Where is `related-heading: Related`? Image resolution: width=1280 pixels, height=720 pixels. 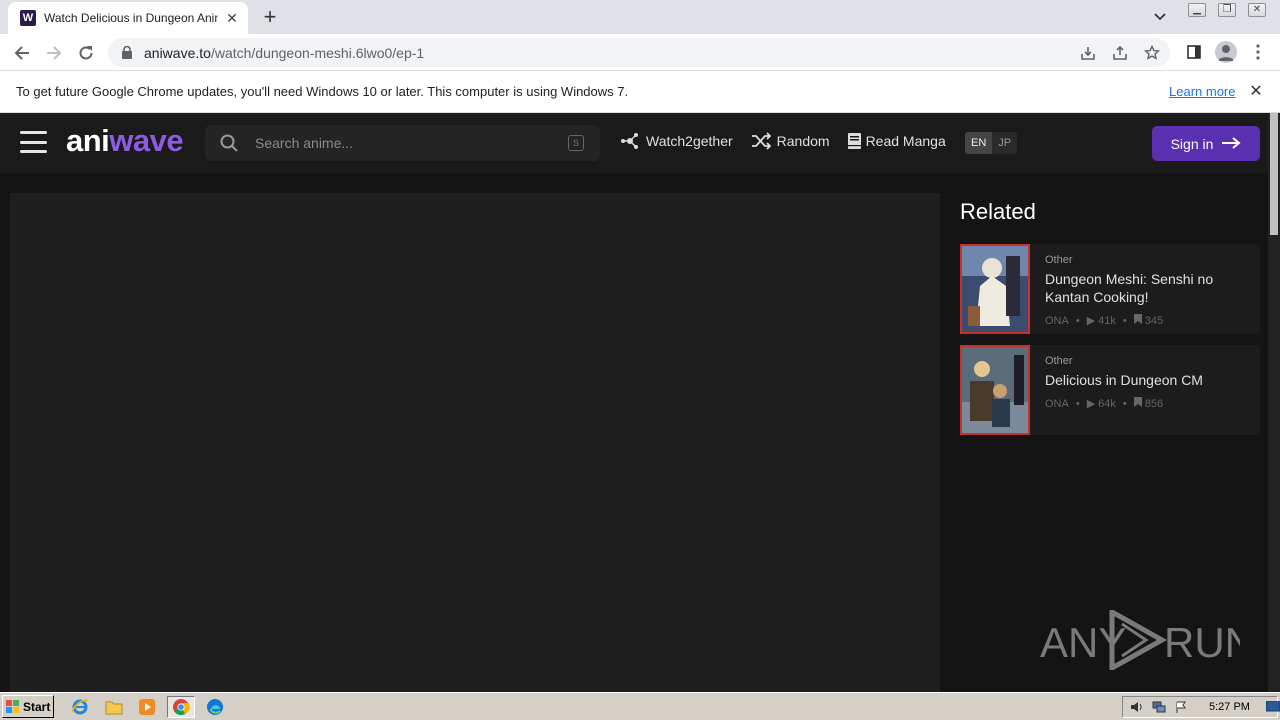 related-heading: Related is located at coordinates (998, 211).